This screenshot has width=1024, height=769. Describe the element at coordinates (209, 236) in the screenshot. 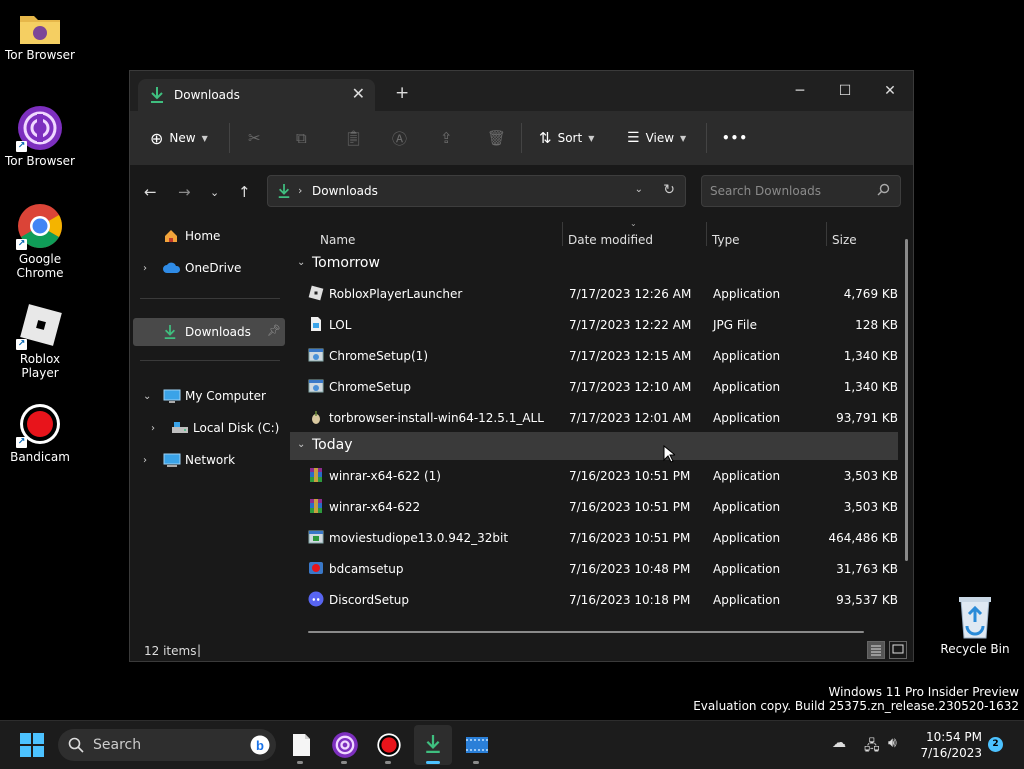

I see `nav-item-home: Home` at that location.